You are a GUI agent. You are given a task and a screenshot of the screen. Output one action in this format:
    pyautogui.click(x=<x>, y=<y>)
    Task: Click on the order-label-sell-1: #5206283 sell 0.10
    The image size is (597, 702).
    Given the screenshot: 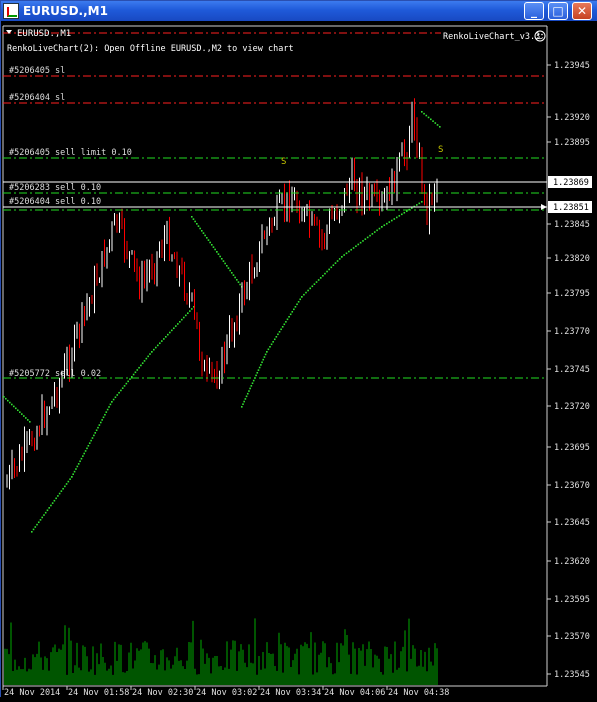 What is the action you would take?
    pyautogui.click(x=55, y=188)
    